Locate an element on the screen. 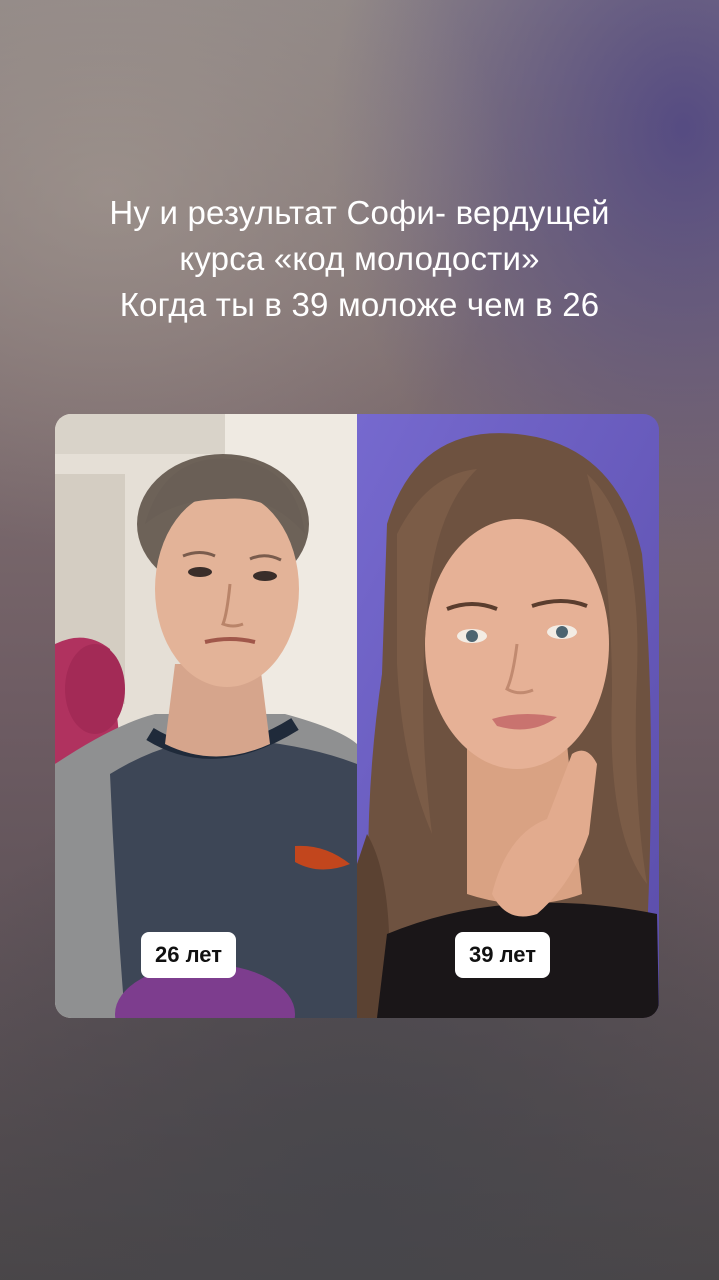 Image resolution: width=719 pixels, height=1280 pixels. age-label-before: 26 лет is located at coordinates (188, 955).